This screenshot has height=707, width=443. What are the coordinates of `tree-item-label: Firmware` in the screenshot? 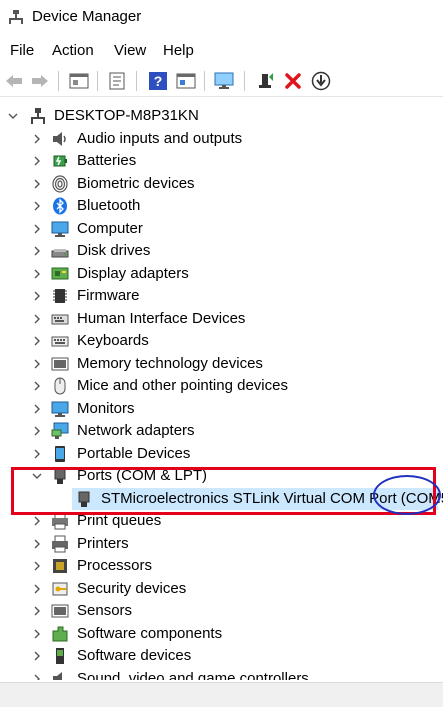 It's located at (108, 295).